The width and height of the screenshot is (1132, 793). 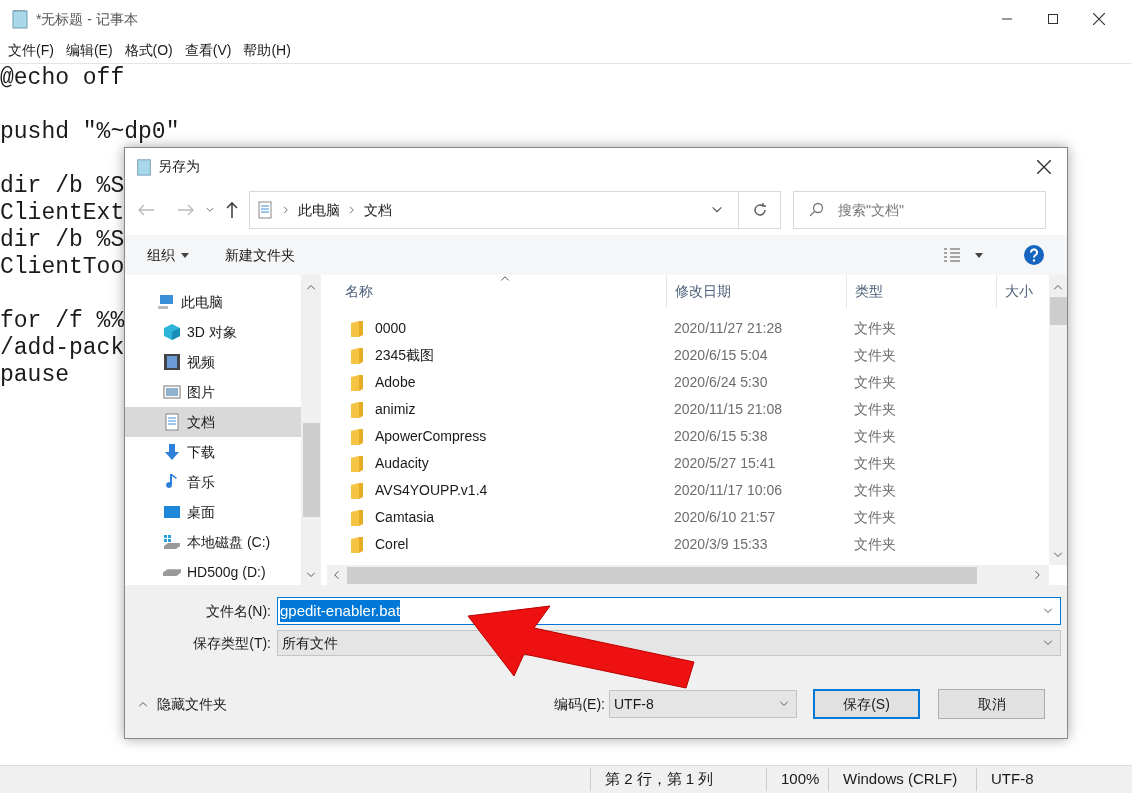 I want to click on nav-item: 本地磁盘 (C:), so click(x=213, y=542).